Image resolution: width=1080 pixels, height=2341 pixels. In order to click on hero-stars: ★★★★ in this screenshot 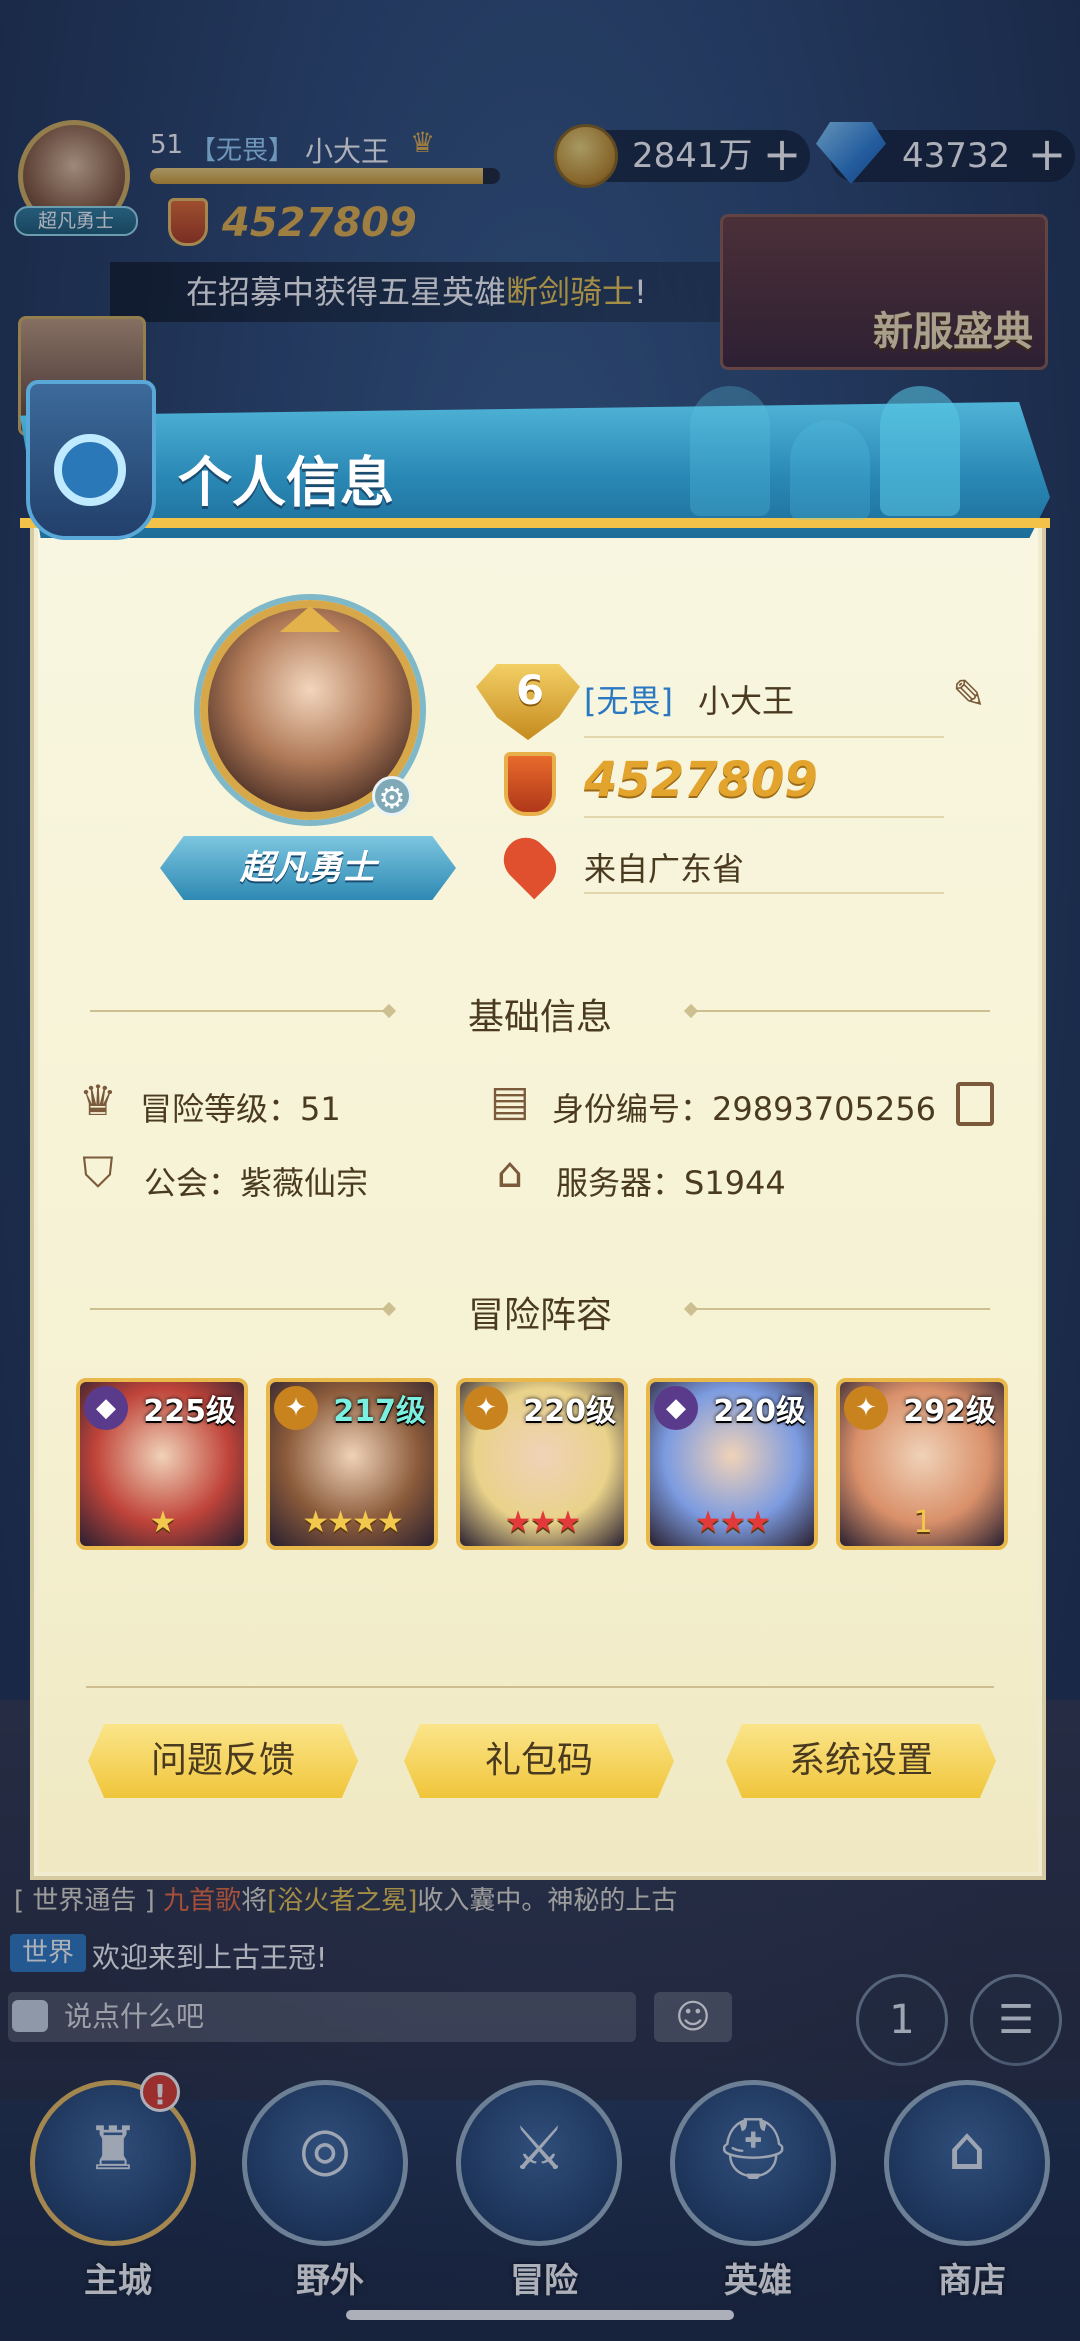, I will do `click(353, 1522)`.